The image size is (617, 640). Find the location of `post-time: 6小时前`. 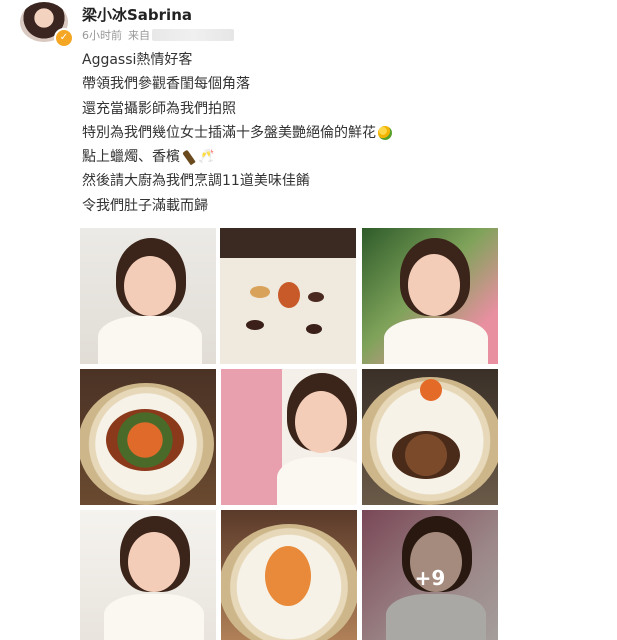

post-time: 6小时前 is located at coordinates (102, 35).